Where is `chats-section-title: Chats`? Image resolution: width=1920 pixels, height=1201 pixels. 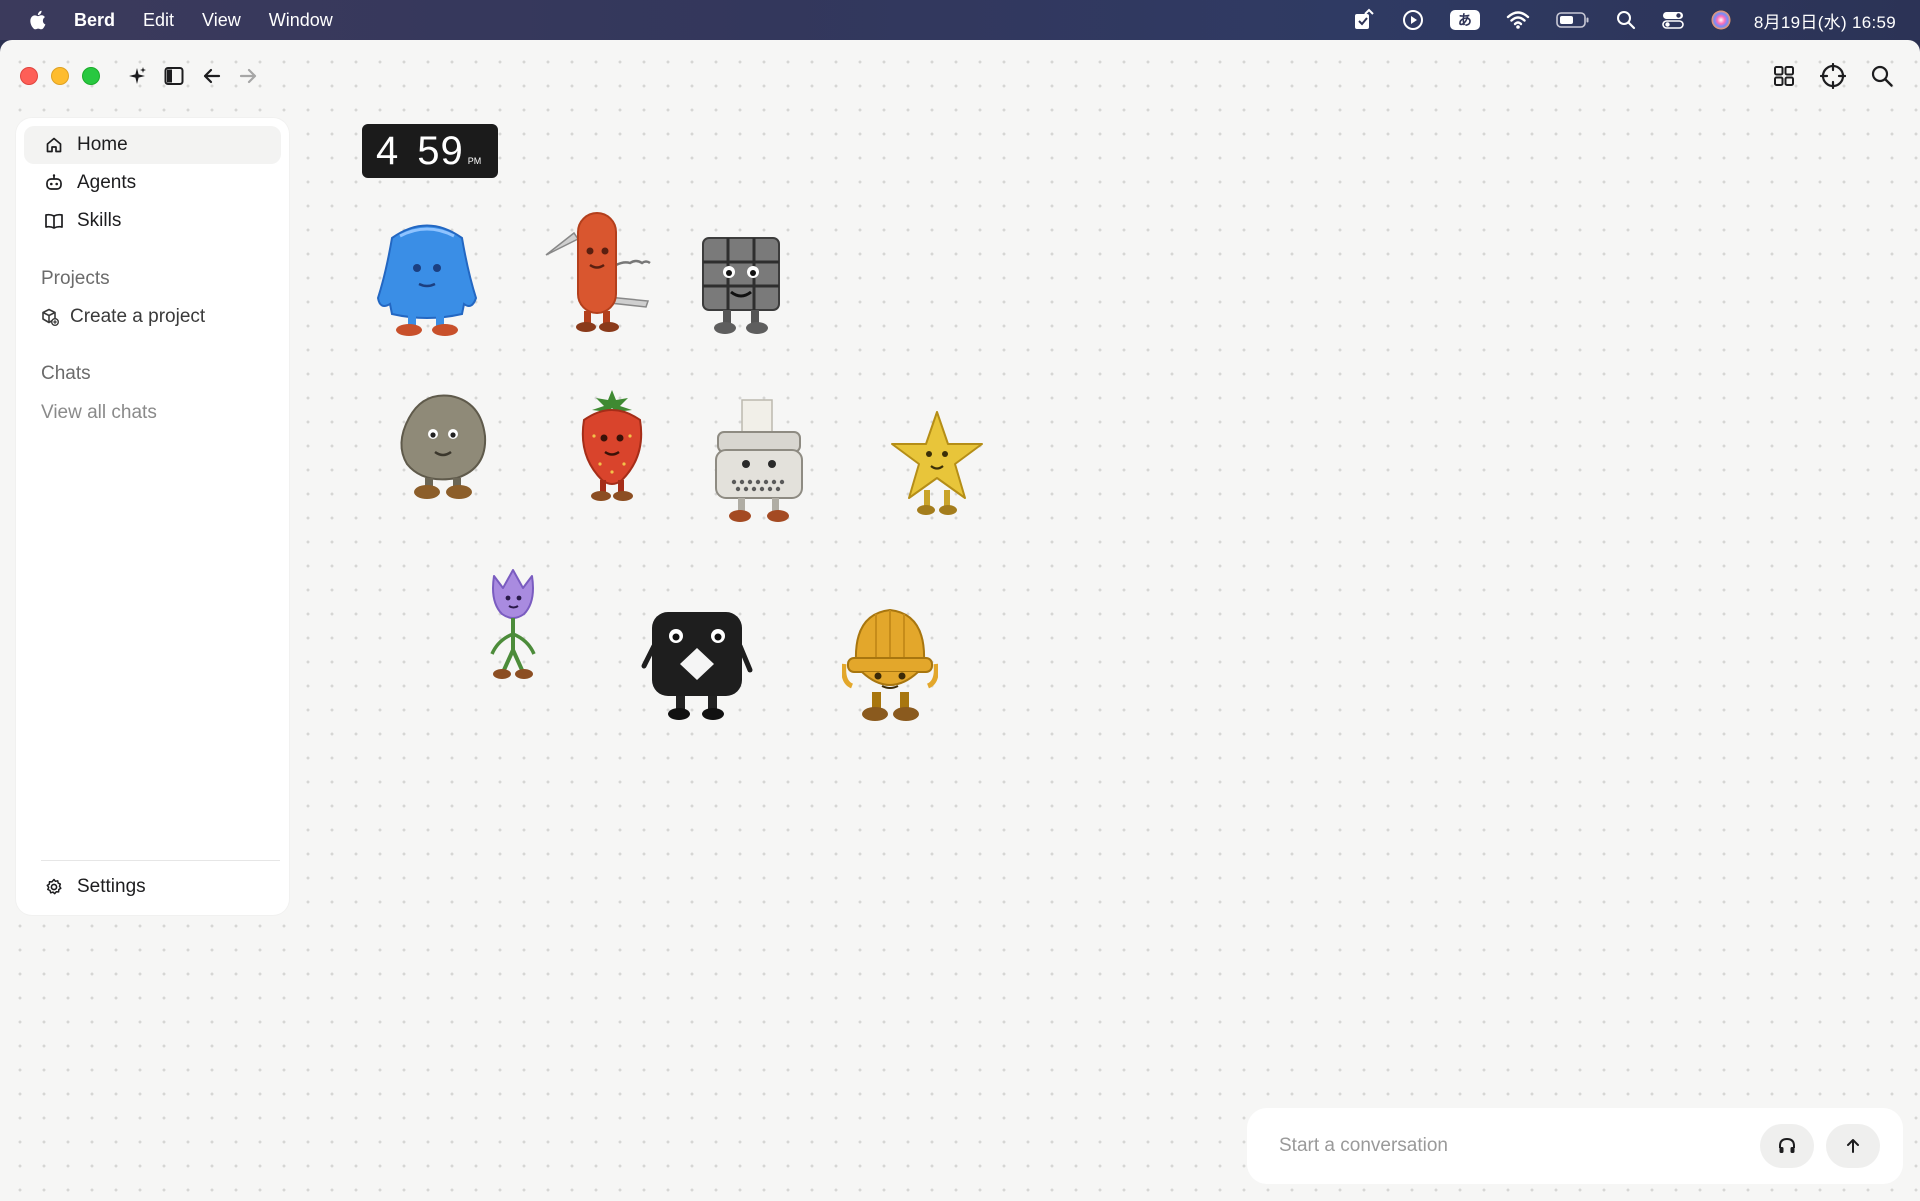
chats-section-title: Chats is located at coordinates (66, 373).